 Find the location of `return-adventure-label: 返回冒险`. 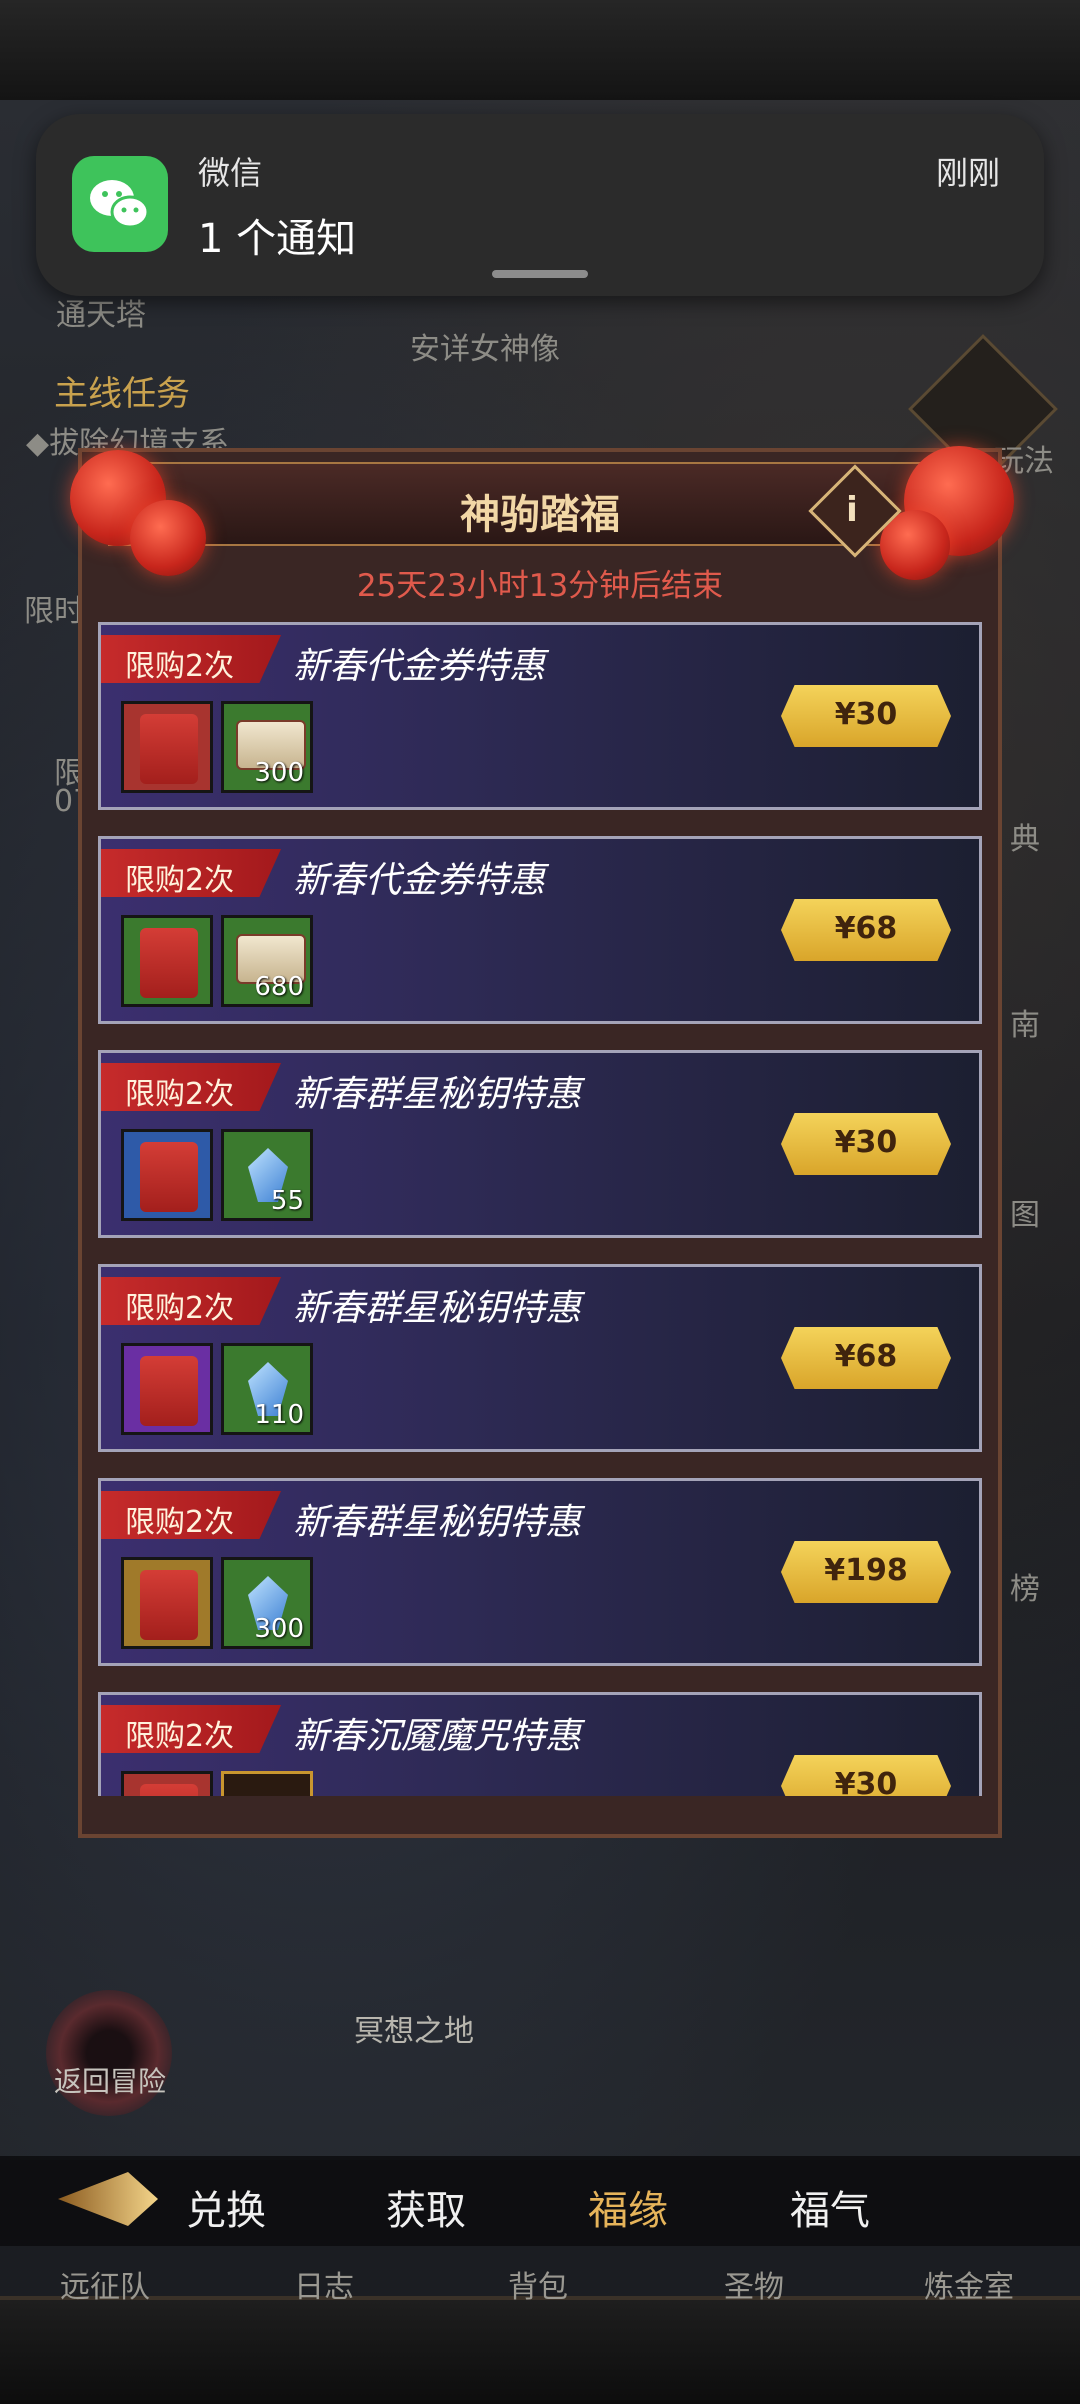

return-adventure-label: 返回冒险 is located at coordinates (110, 2080).